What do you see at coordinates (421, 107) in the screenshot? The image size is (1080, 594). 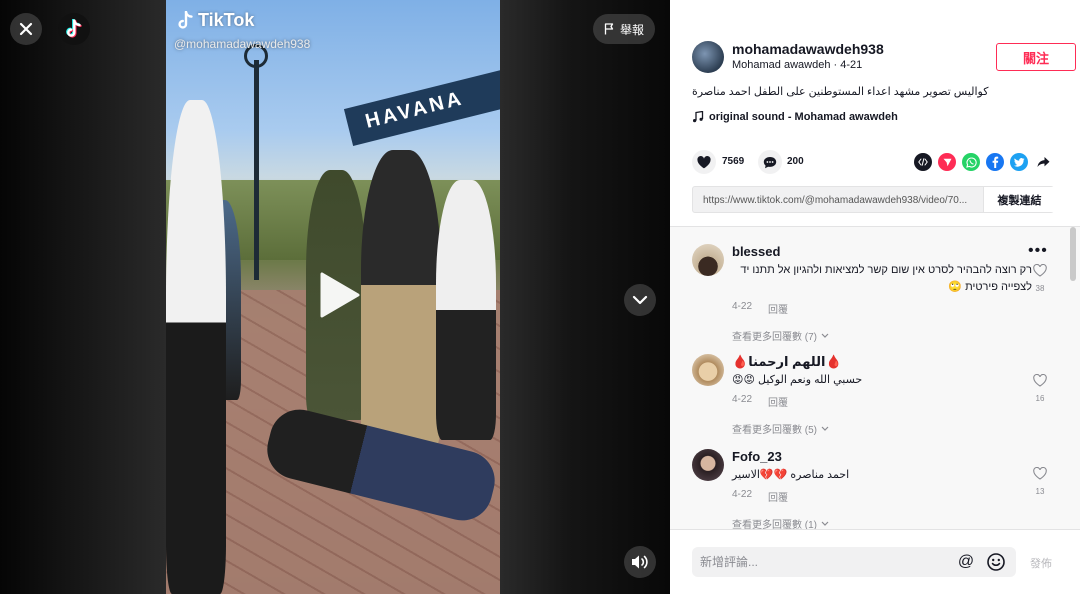 I see `video-scene-banner: HAVANA` at bounding box center [421, 107].